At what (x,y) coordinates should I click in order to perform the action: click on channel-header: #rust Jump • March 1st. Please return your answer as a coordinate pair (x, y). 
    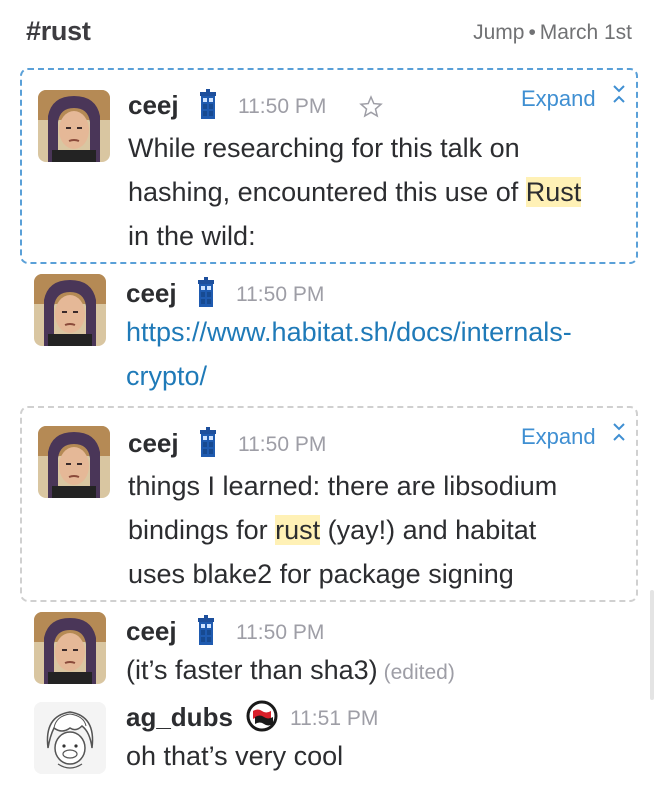
    Looking at the image, I should click on (327, 33).